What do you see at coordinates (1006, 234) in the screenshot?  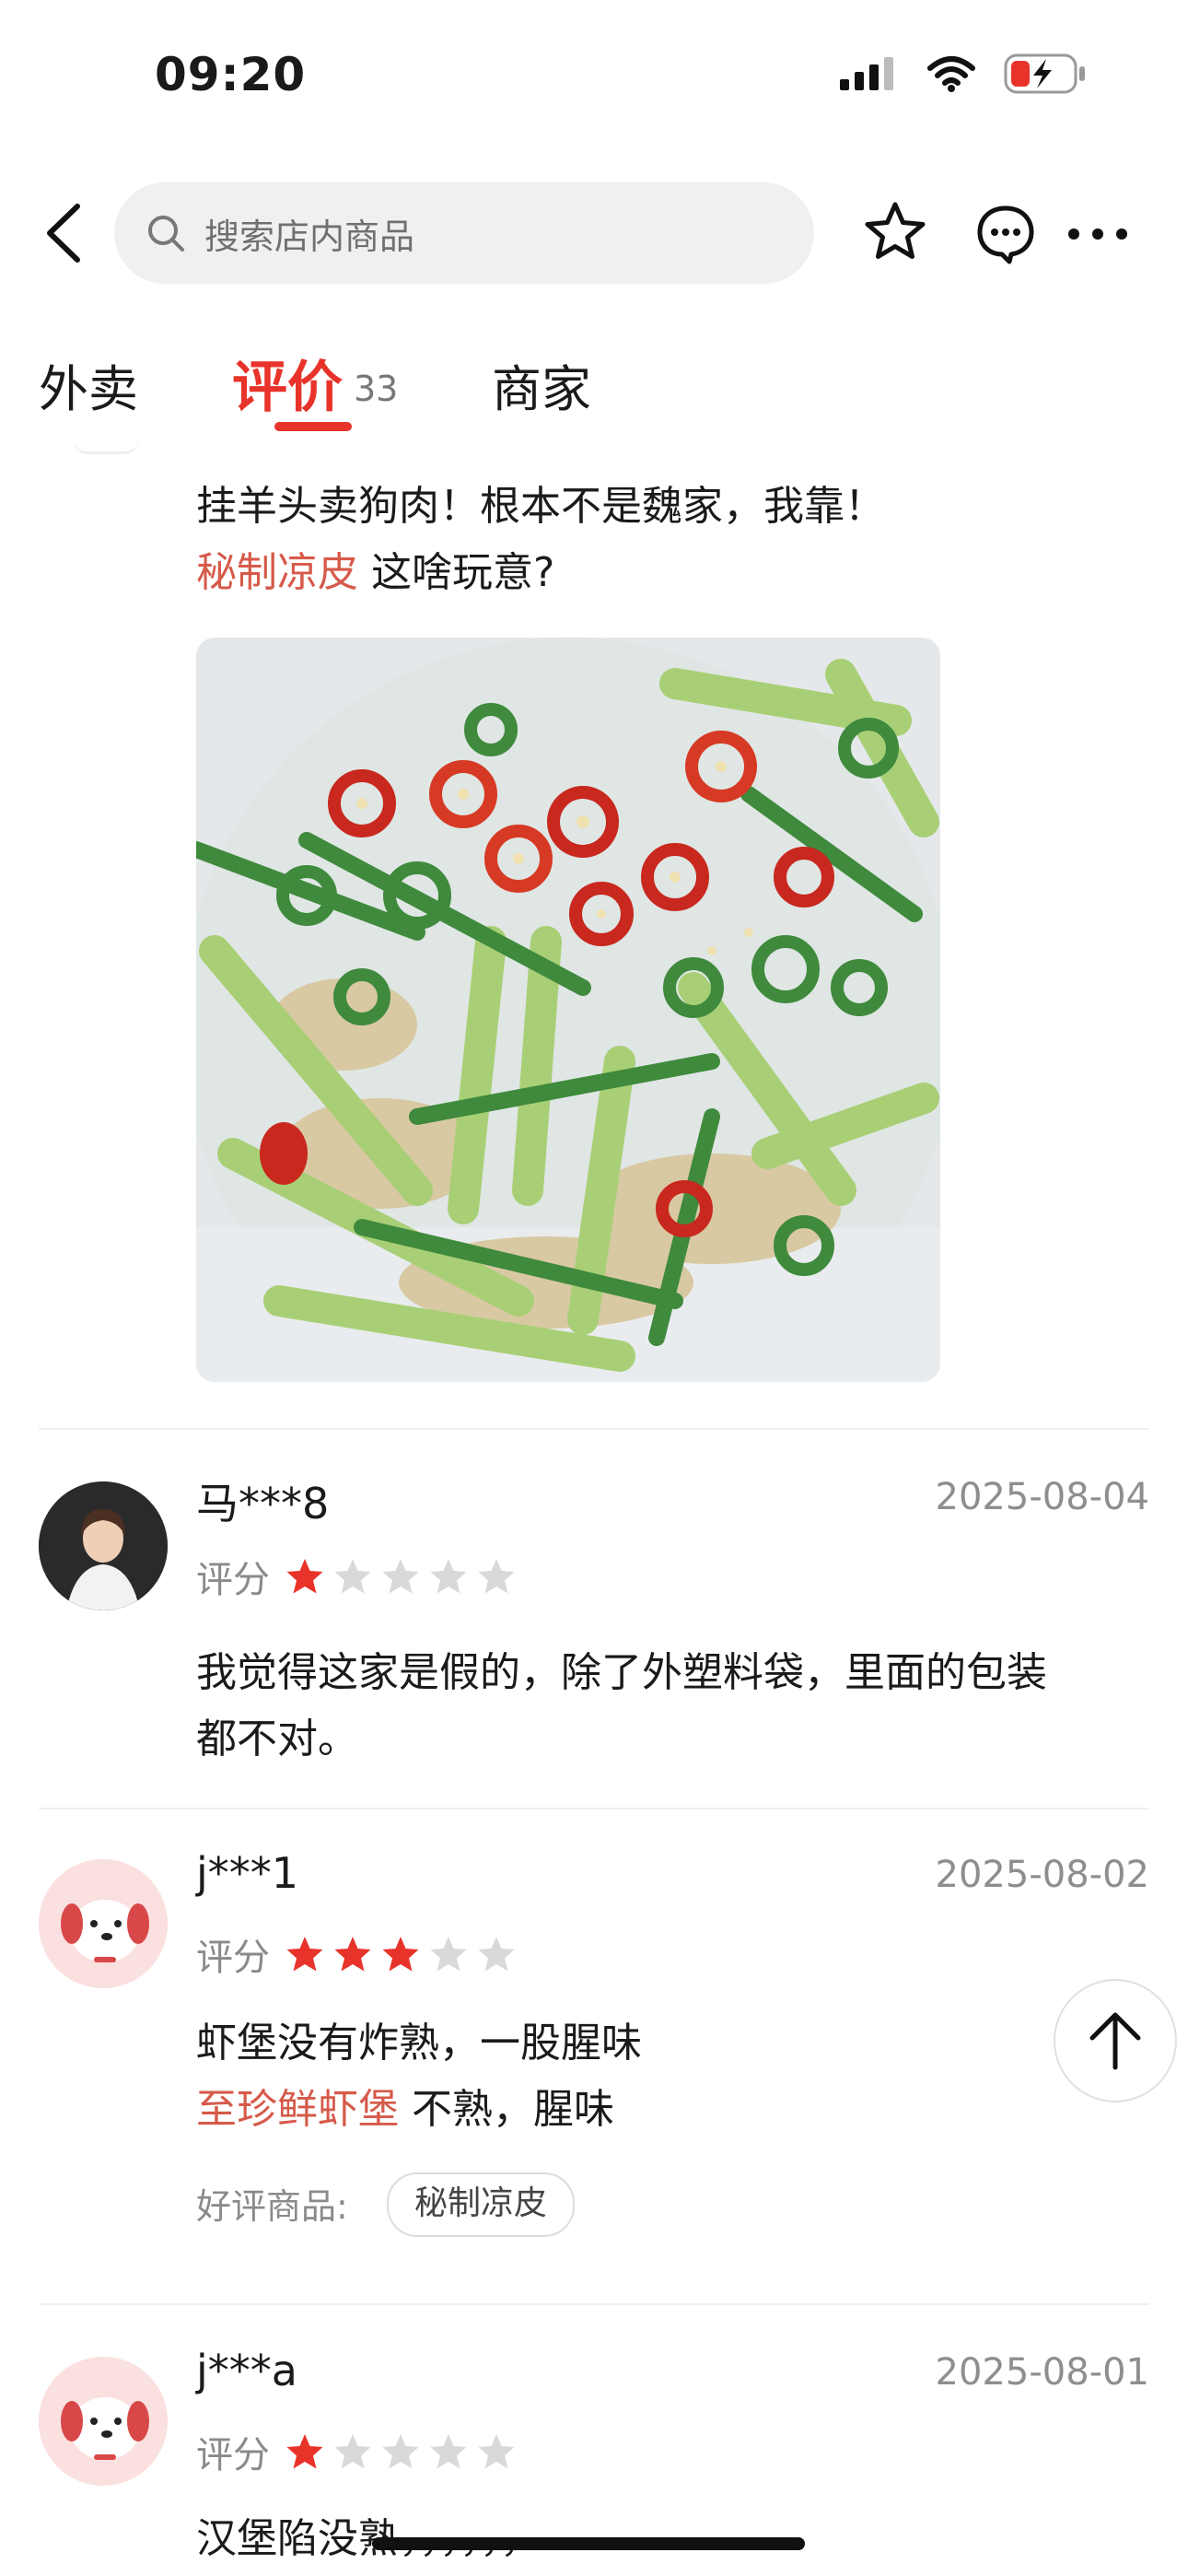 I see `customer-service-icon` at bounding box center [1006, 234].